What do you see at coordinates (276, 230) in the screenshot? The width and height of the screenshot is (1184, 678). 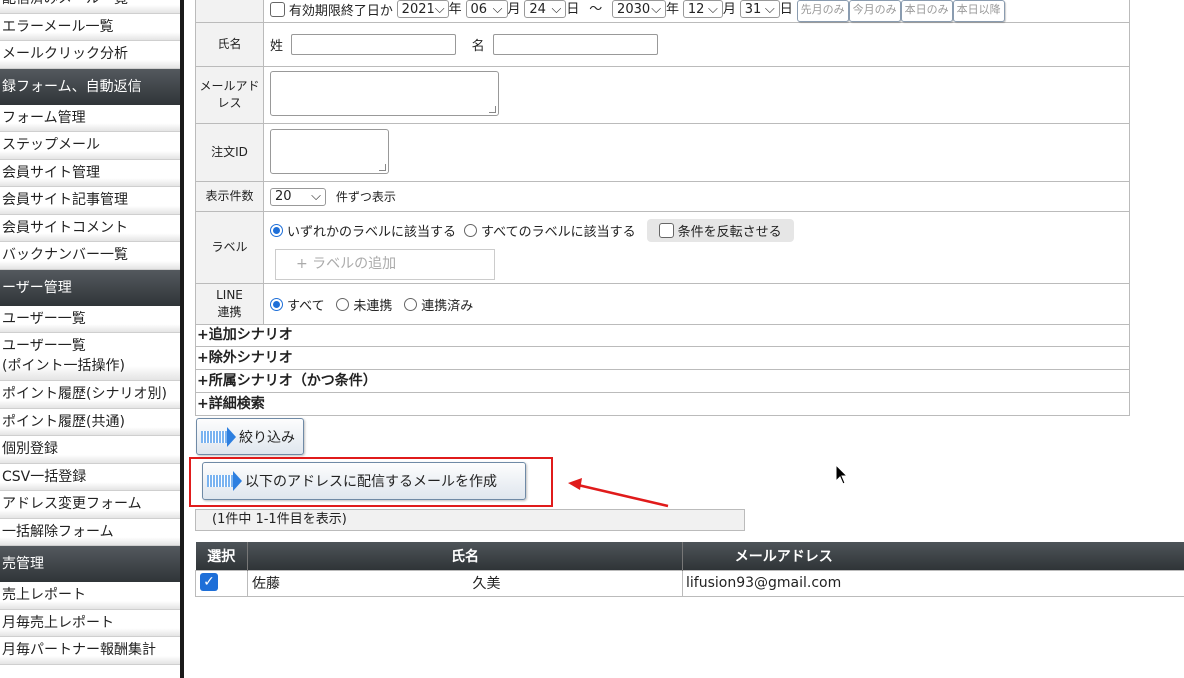 I see `label-any-radio` at bounding box center [276, 230].